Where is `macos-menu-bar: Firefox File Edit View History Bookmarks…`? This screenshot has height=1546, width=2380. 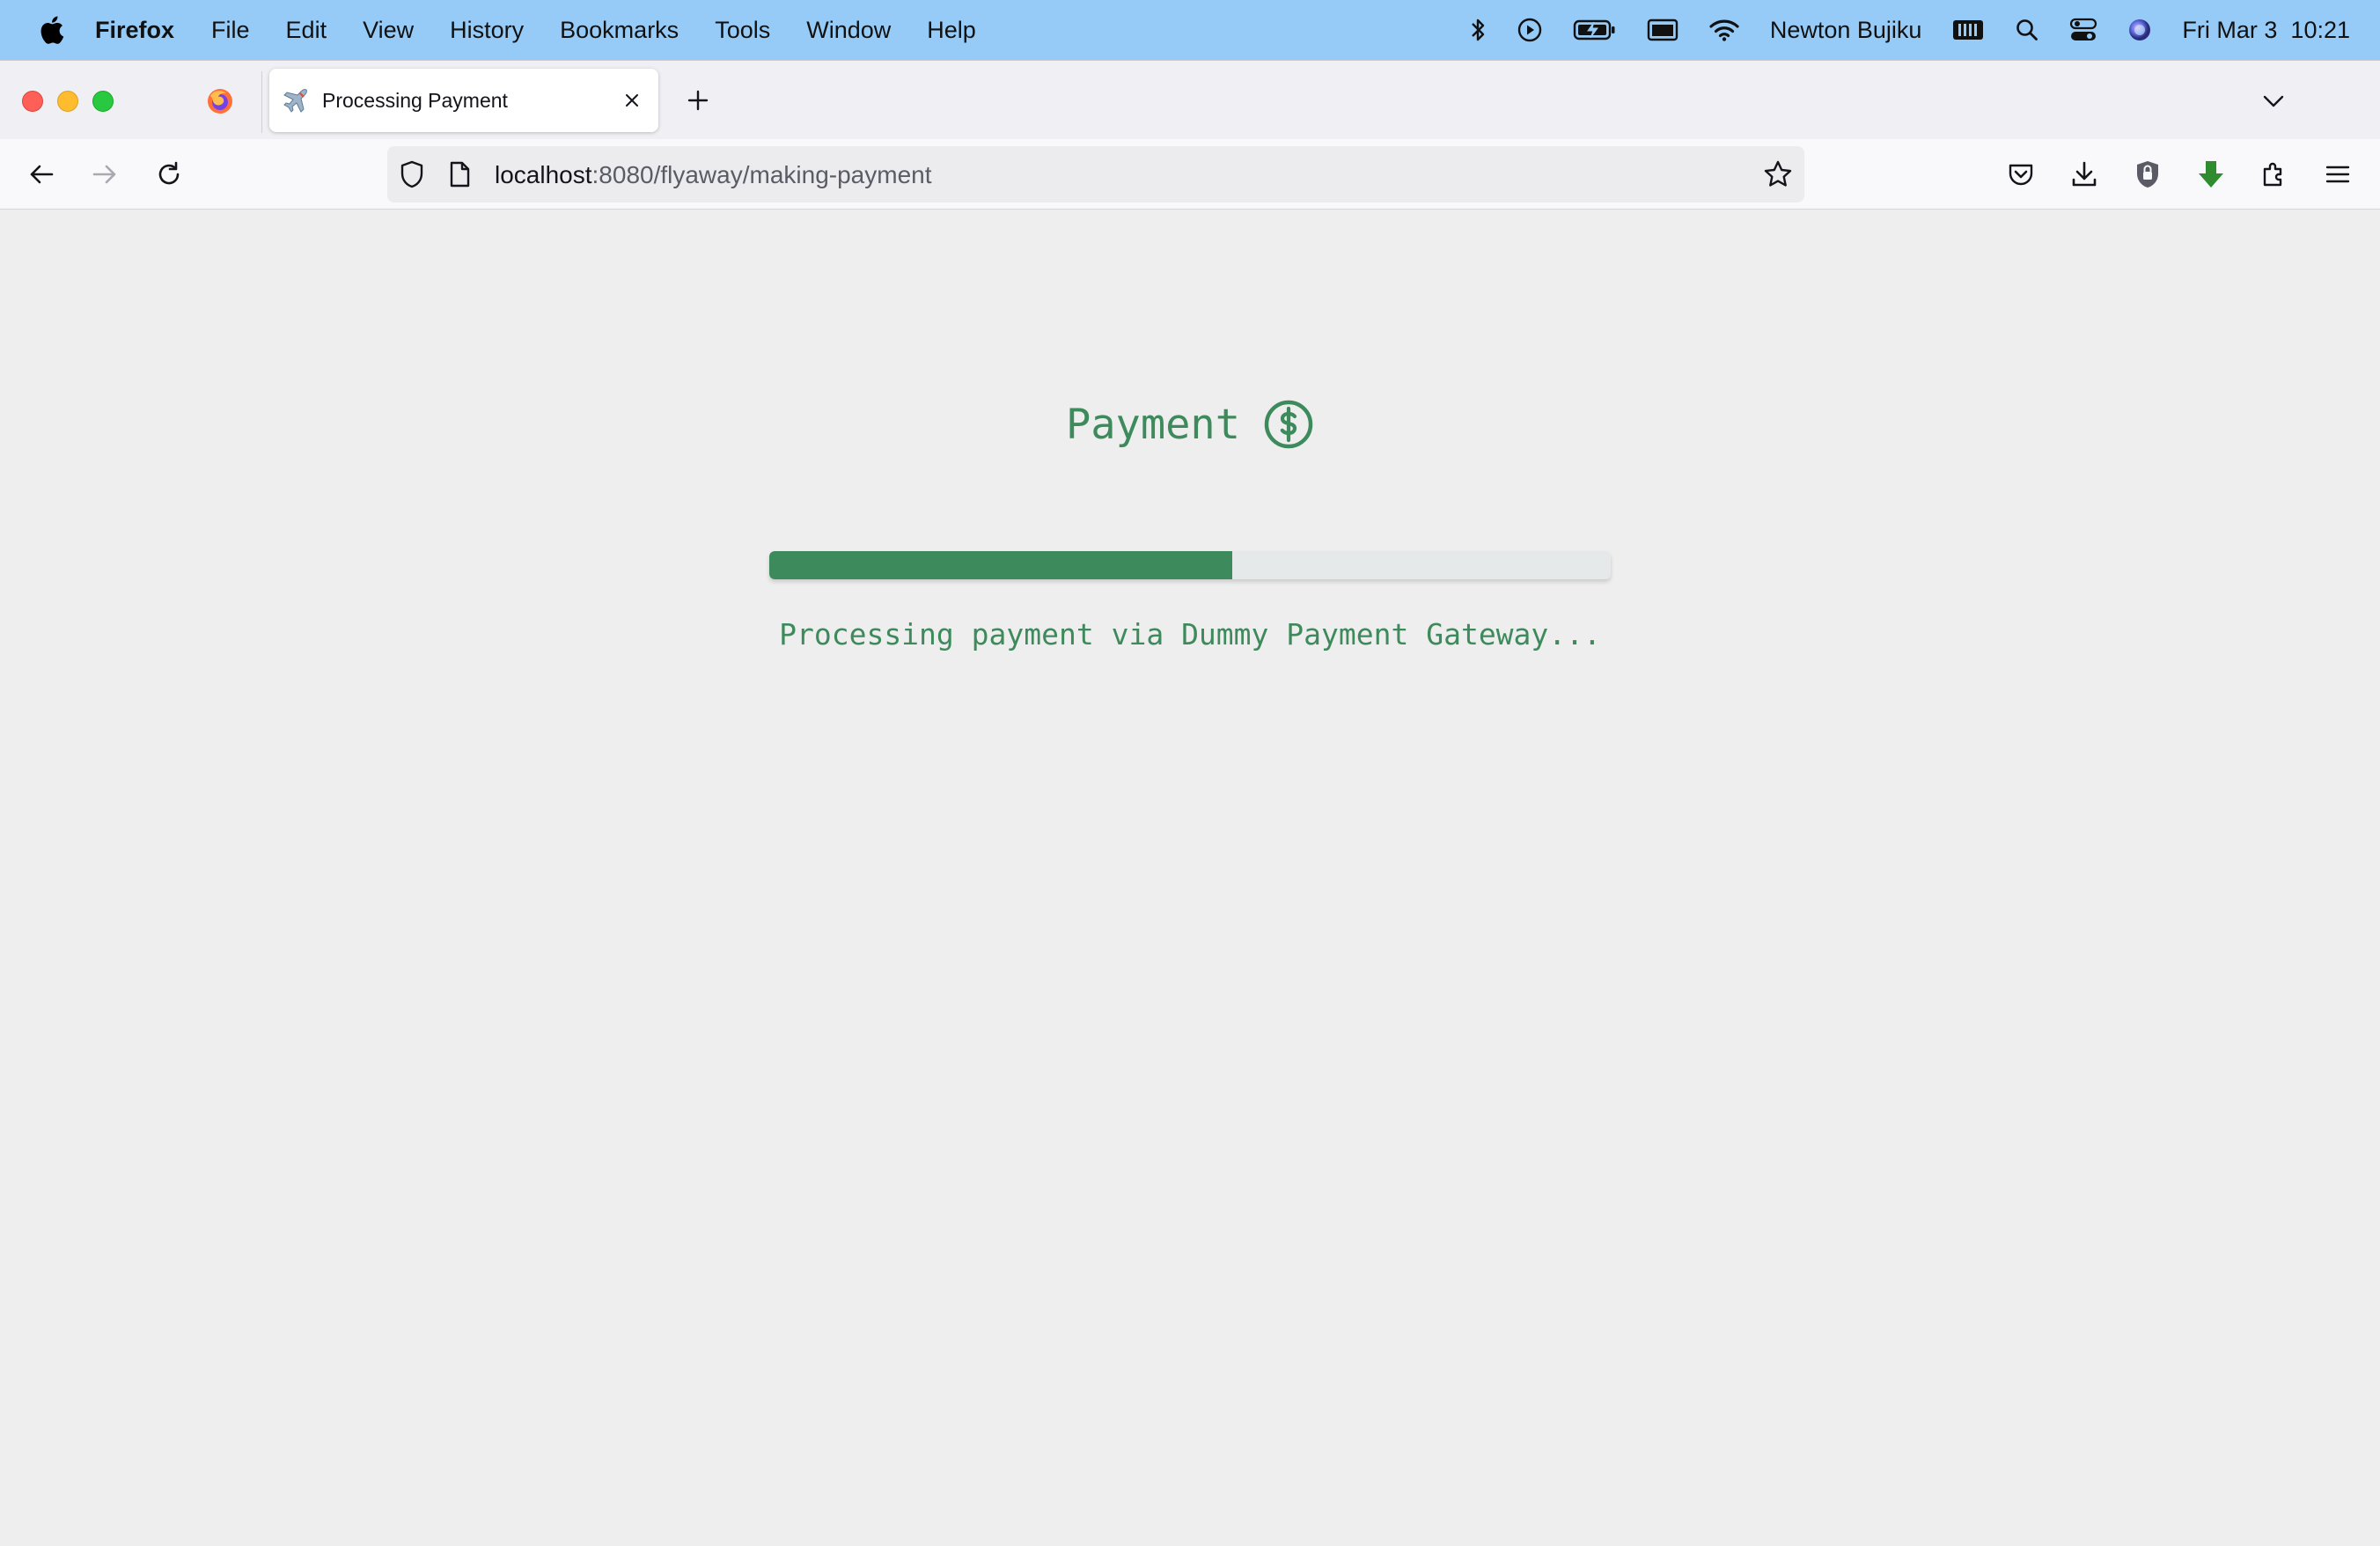 macos-menu-bar: Firefox File Edit View History Bookmarks… is located at coordinates (1190, 30).